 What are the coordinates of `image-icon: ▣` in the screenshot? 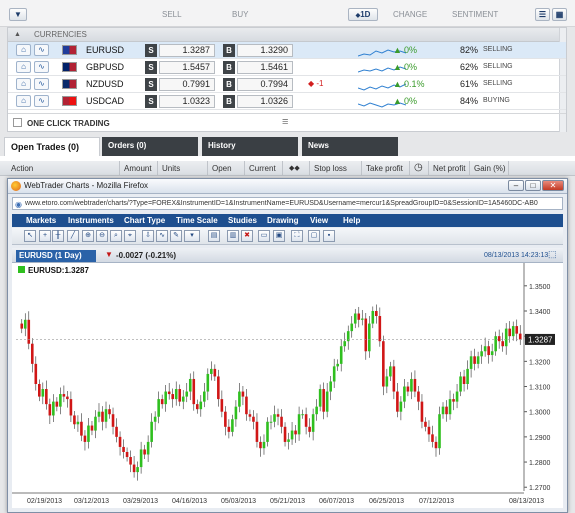 It's located at (279, 236).